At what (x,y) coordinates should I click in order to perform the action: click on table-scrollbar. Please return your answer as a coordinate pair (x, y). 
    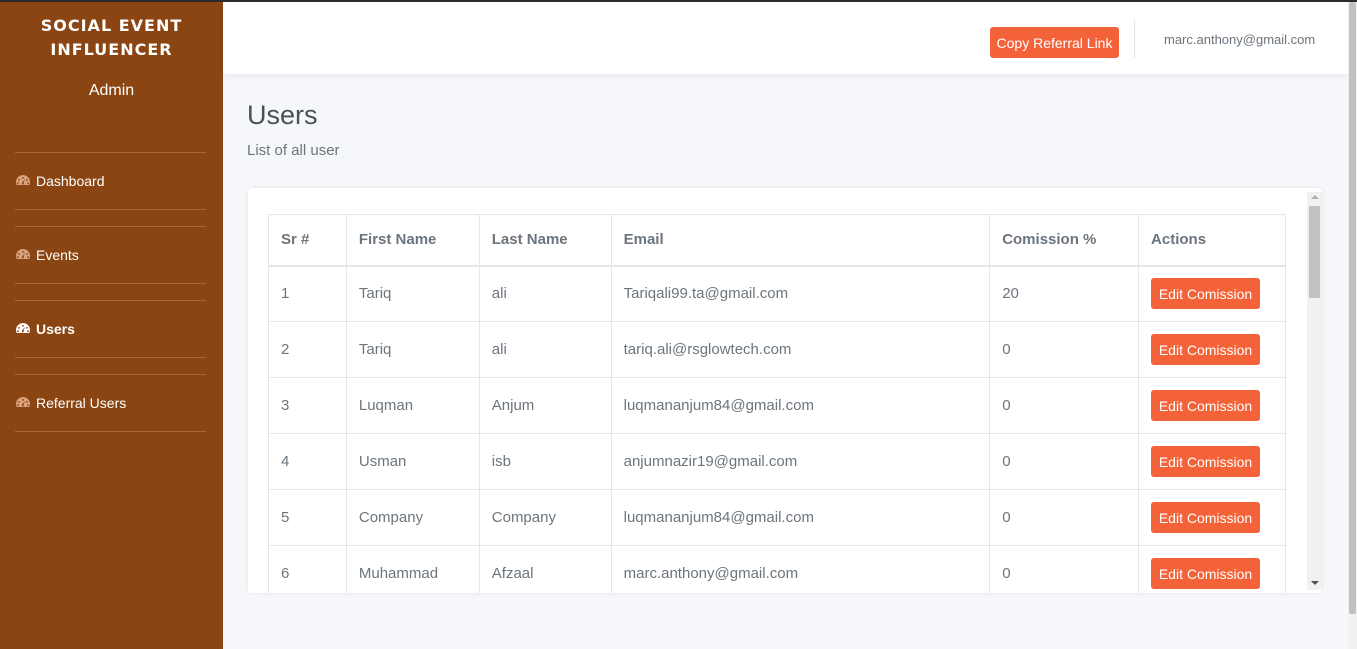
    Looking at the image, I should click on (1314, 391).